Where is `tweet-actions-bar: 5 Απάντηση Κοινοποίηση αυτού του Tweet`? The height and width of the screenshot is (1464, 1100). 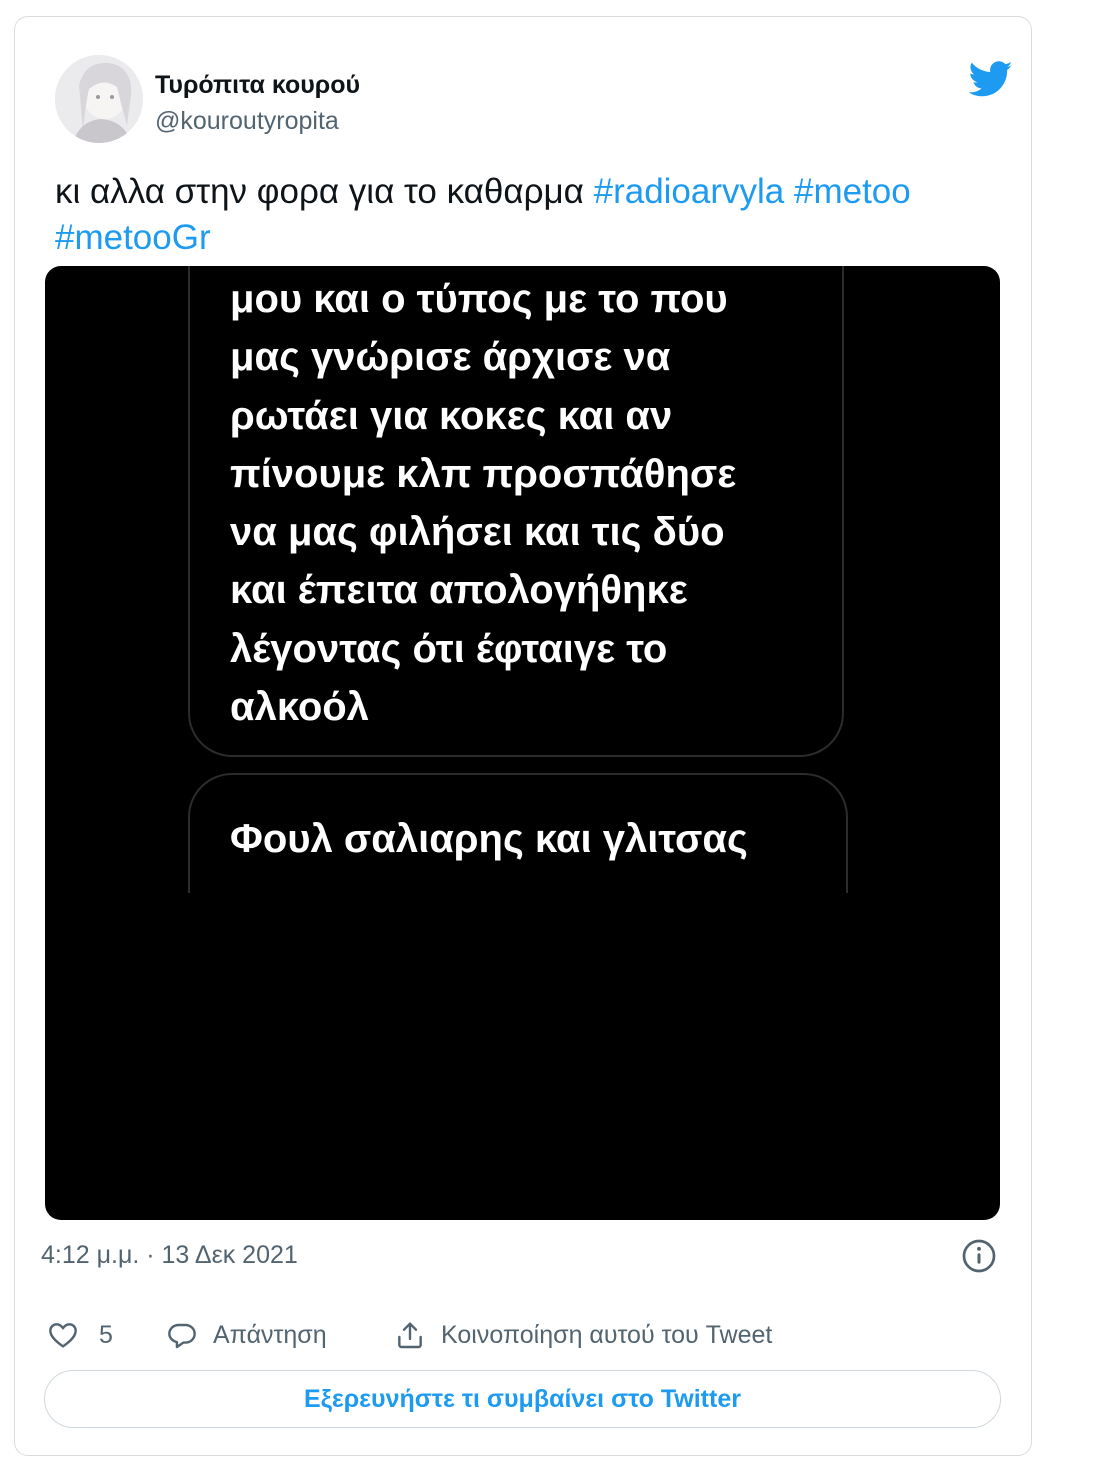
tweet-actions-bar: 5 Απάντηση Κοινοποίηση αυτού του Tweet is located at coordinates (524, 1335).